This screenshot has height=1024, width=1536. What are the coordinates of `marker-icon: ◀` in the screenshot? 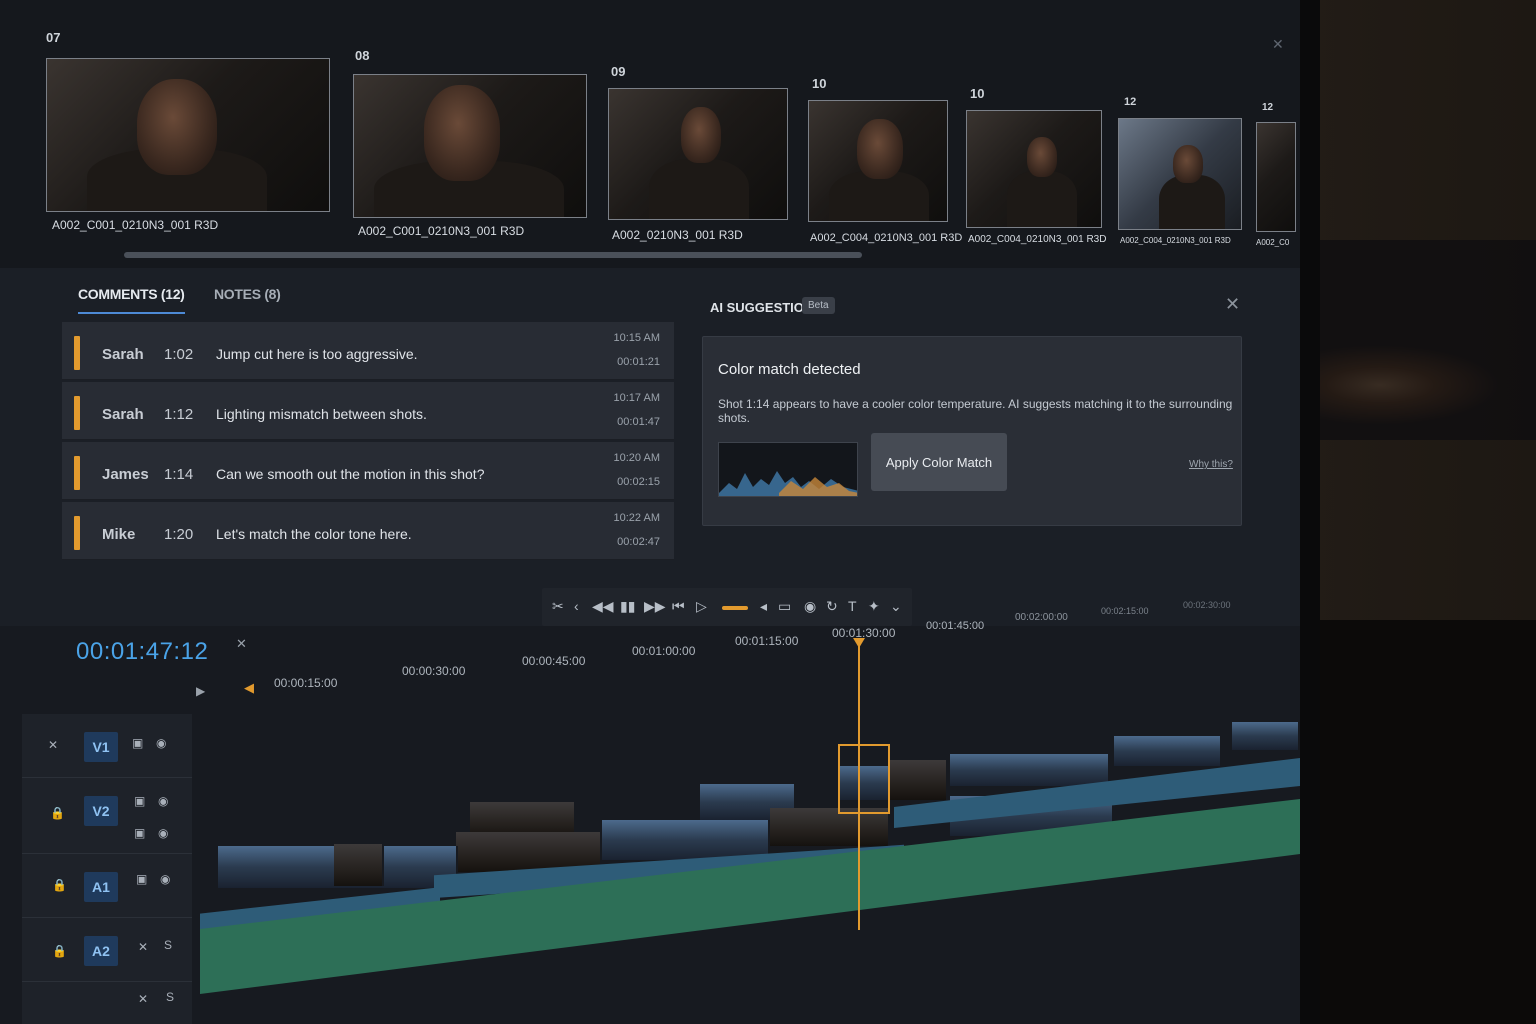 It's located at (249, 688).